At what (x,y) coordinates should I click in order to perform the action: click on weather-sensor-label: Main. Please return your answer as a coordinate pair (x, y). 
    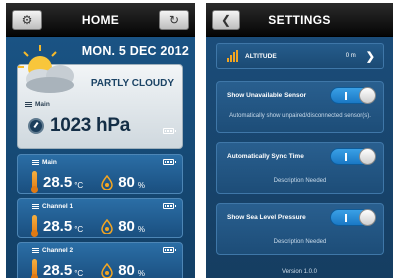
    Looking at the image, I should click on (37, 104).